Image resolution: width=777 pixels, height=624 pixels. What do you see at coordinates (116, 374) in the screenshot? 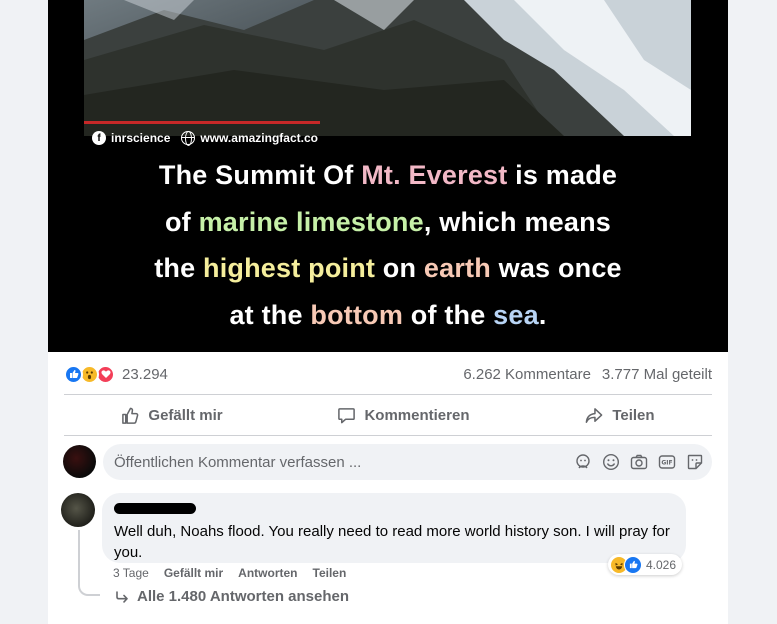
I see `reaction-summary: 23.294` at bounding box center [116, 374].